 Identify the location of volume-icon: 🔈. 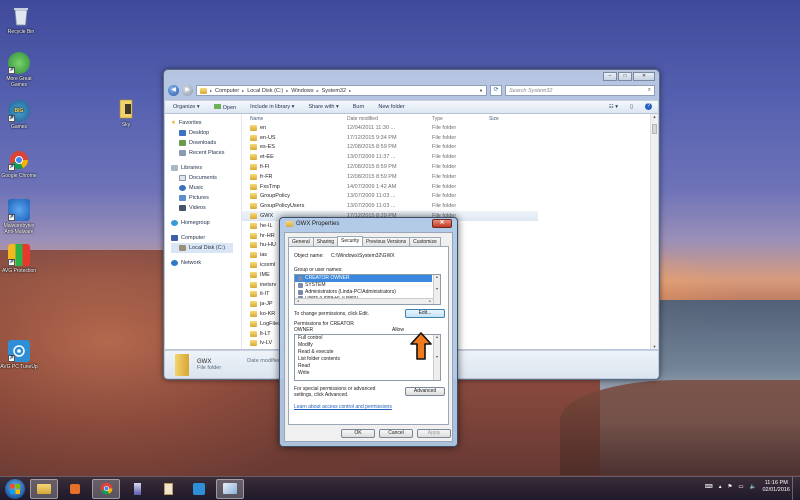
(753, 487).